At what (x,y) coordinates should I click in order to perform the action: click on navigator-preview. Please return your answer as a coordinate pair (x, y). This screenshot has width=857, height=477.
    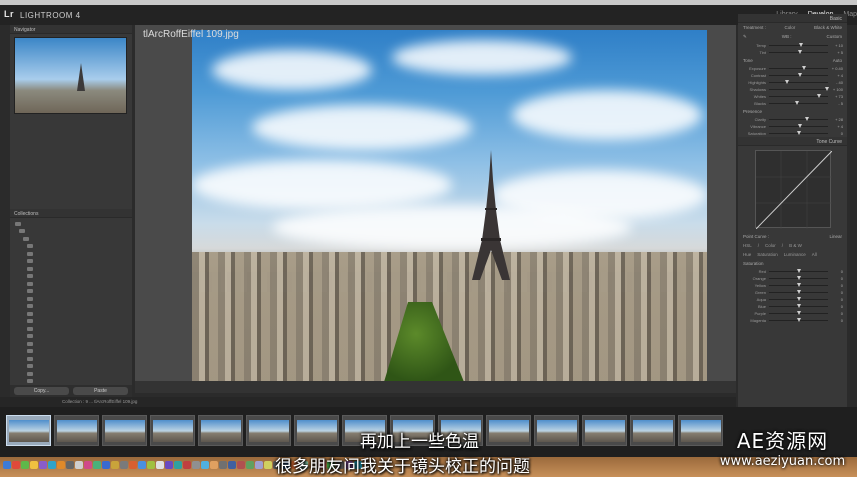
    Looking at the image, I should click on (70, 75).